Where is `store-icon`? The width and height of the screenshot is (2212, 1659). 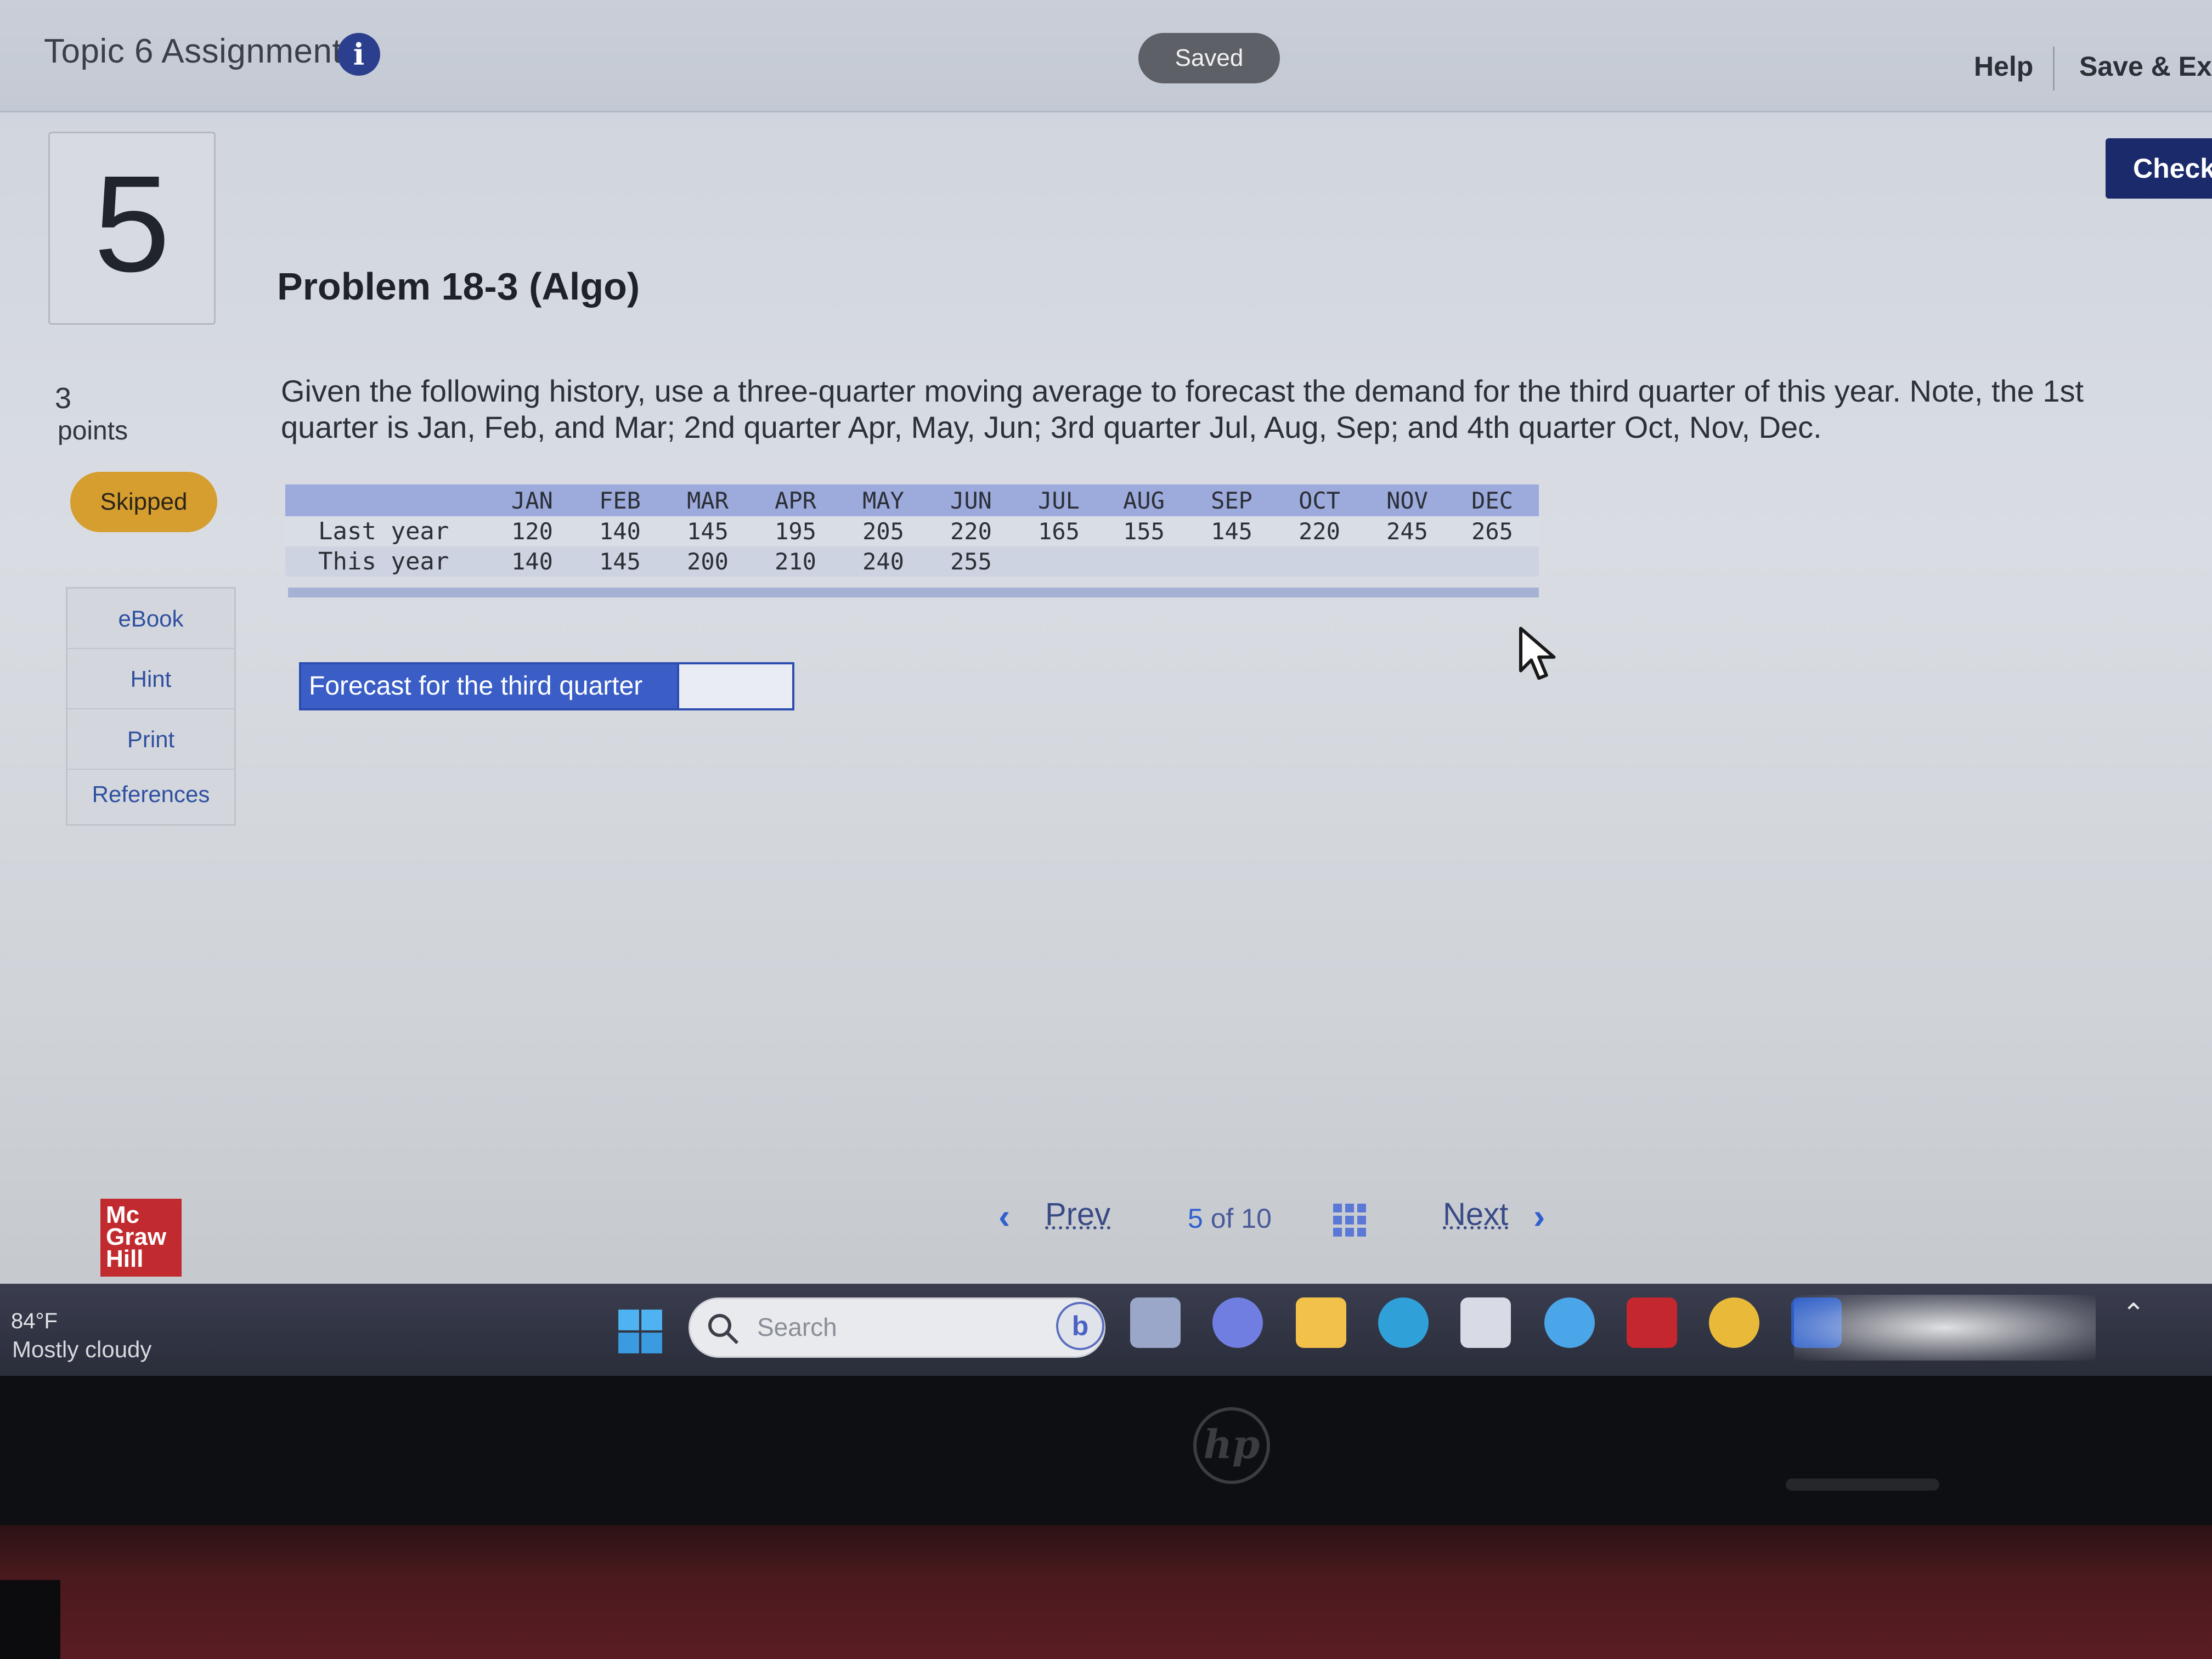
store-icon is located at coordinates (1486, 1322).